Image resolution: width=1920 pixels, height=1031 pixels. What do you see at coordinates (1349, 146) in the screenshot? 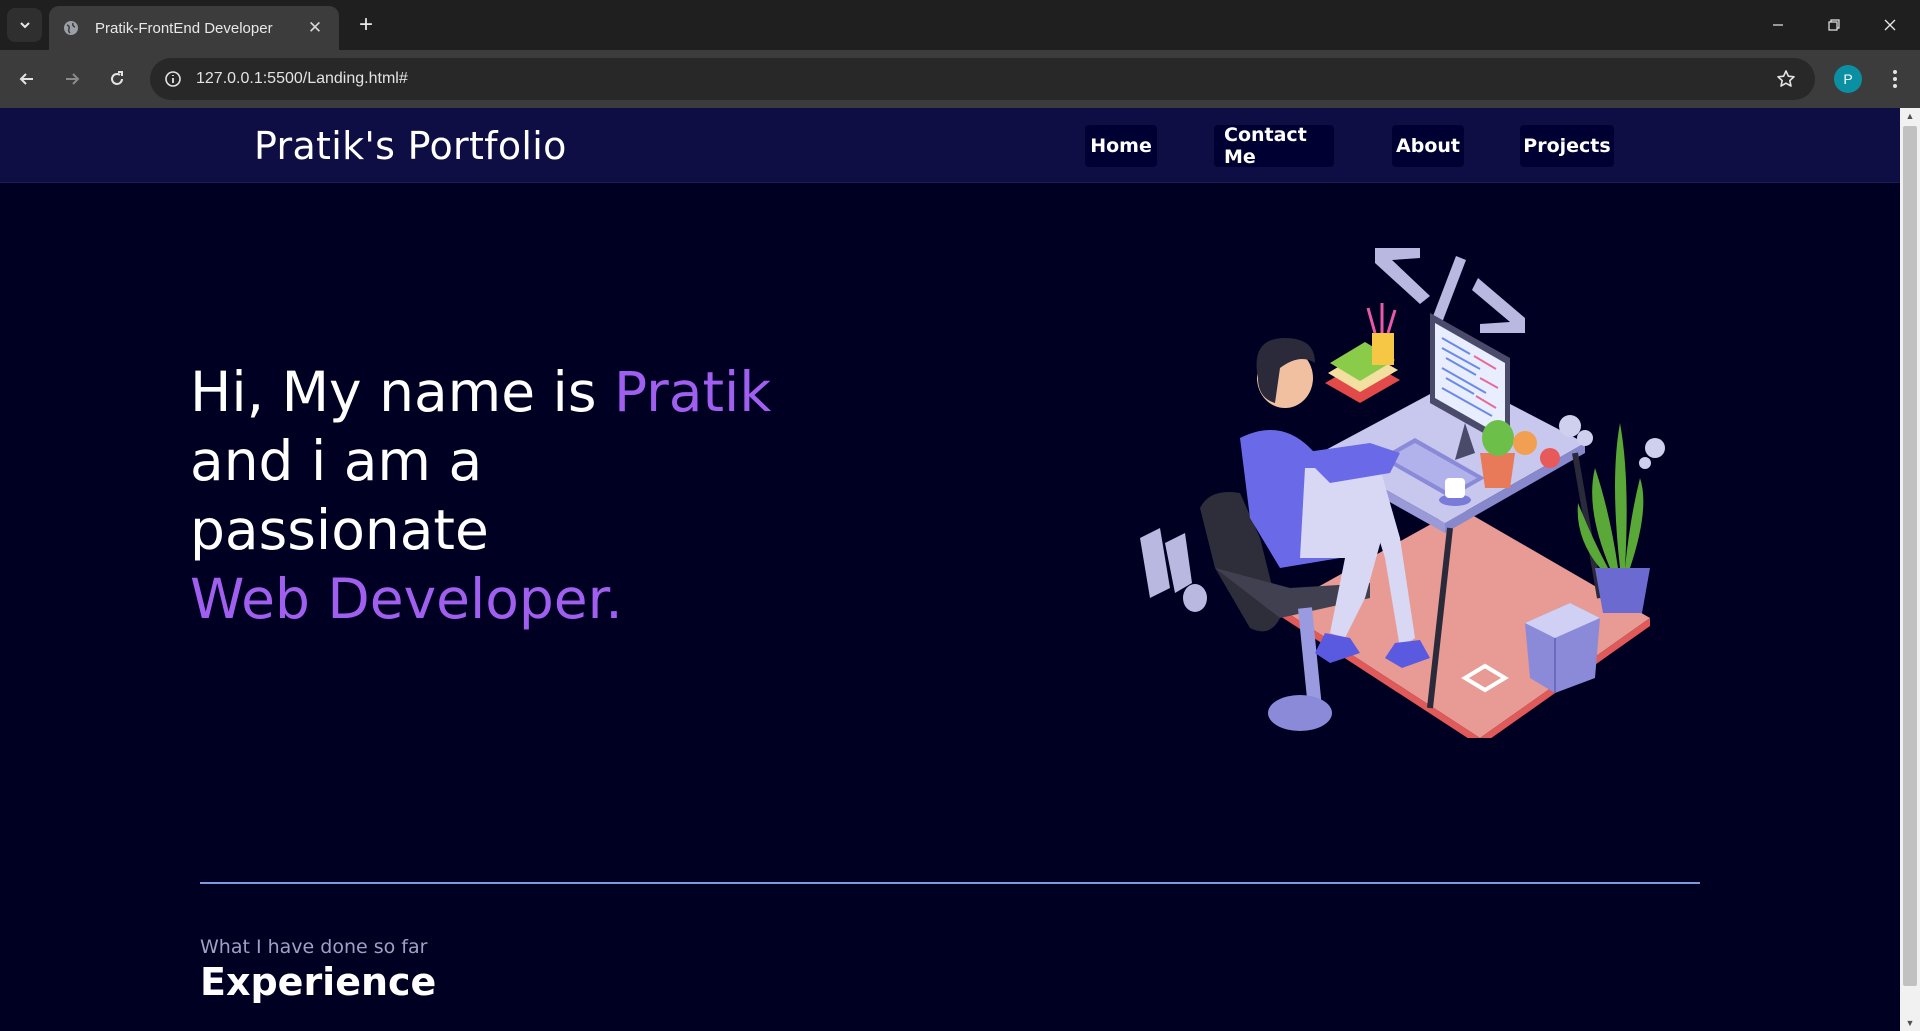
I see `nav-links: Home Contact Me About Projects` at bounding box center [1349, 146].